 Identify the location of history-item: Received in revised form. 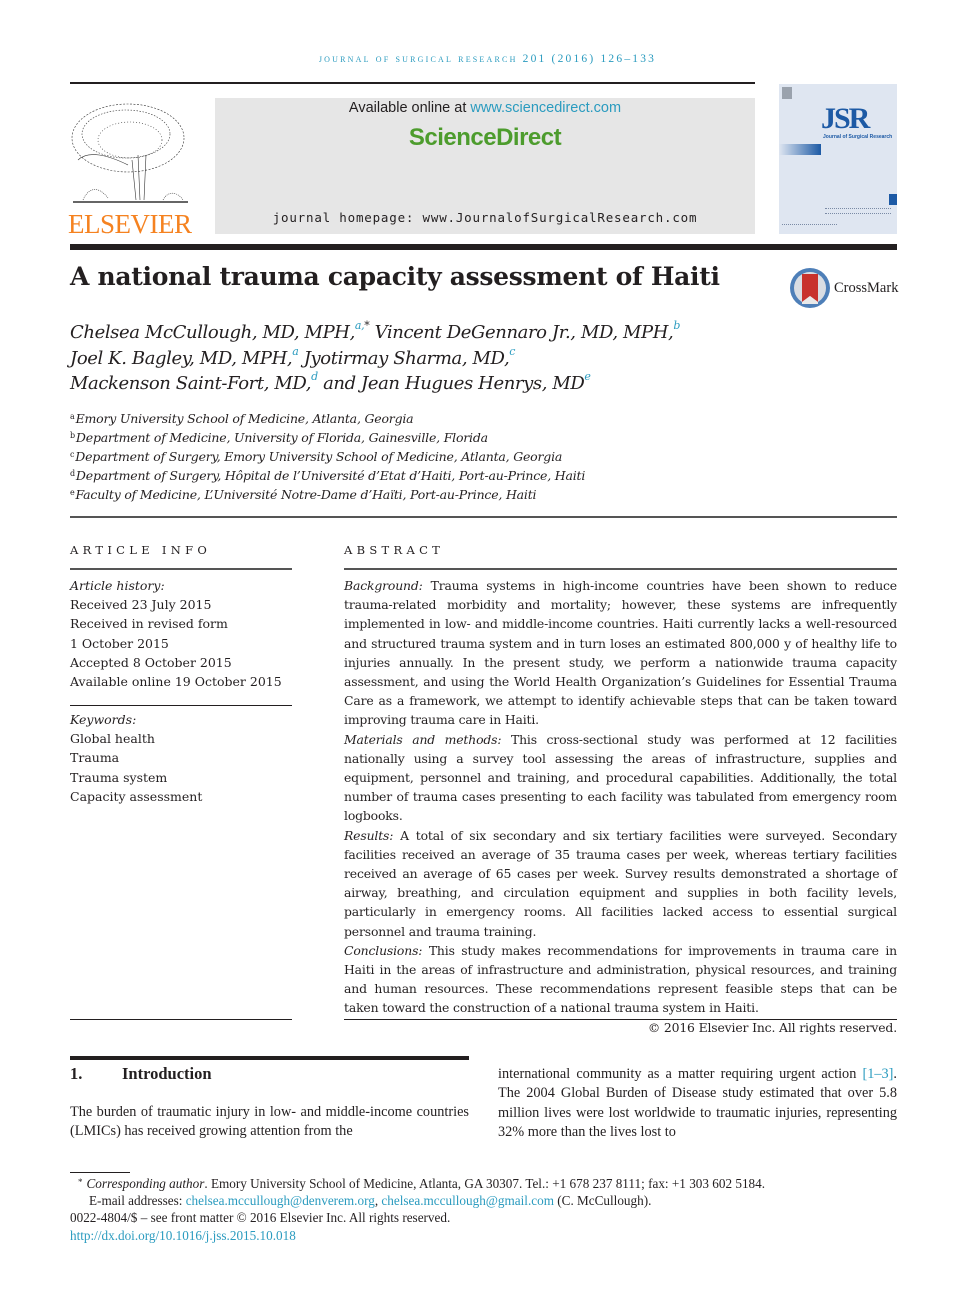
(149, 624).